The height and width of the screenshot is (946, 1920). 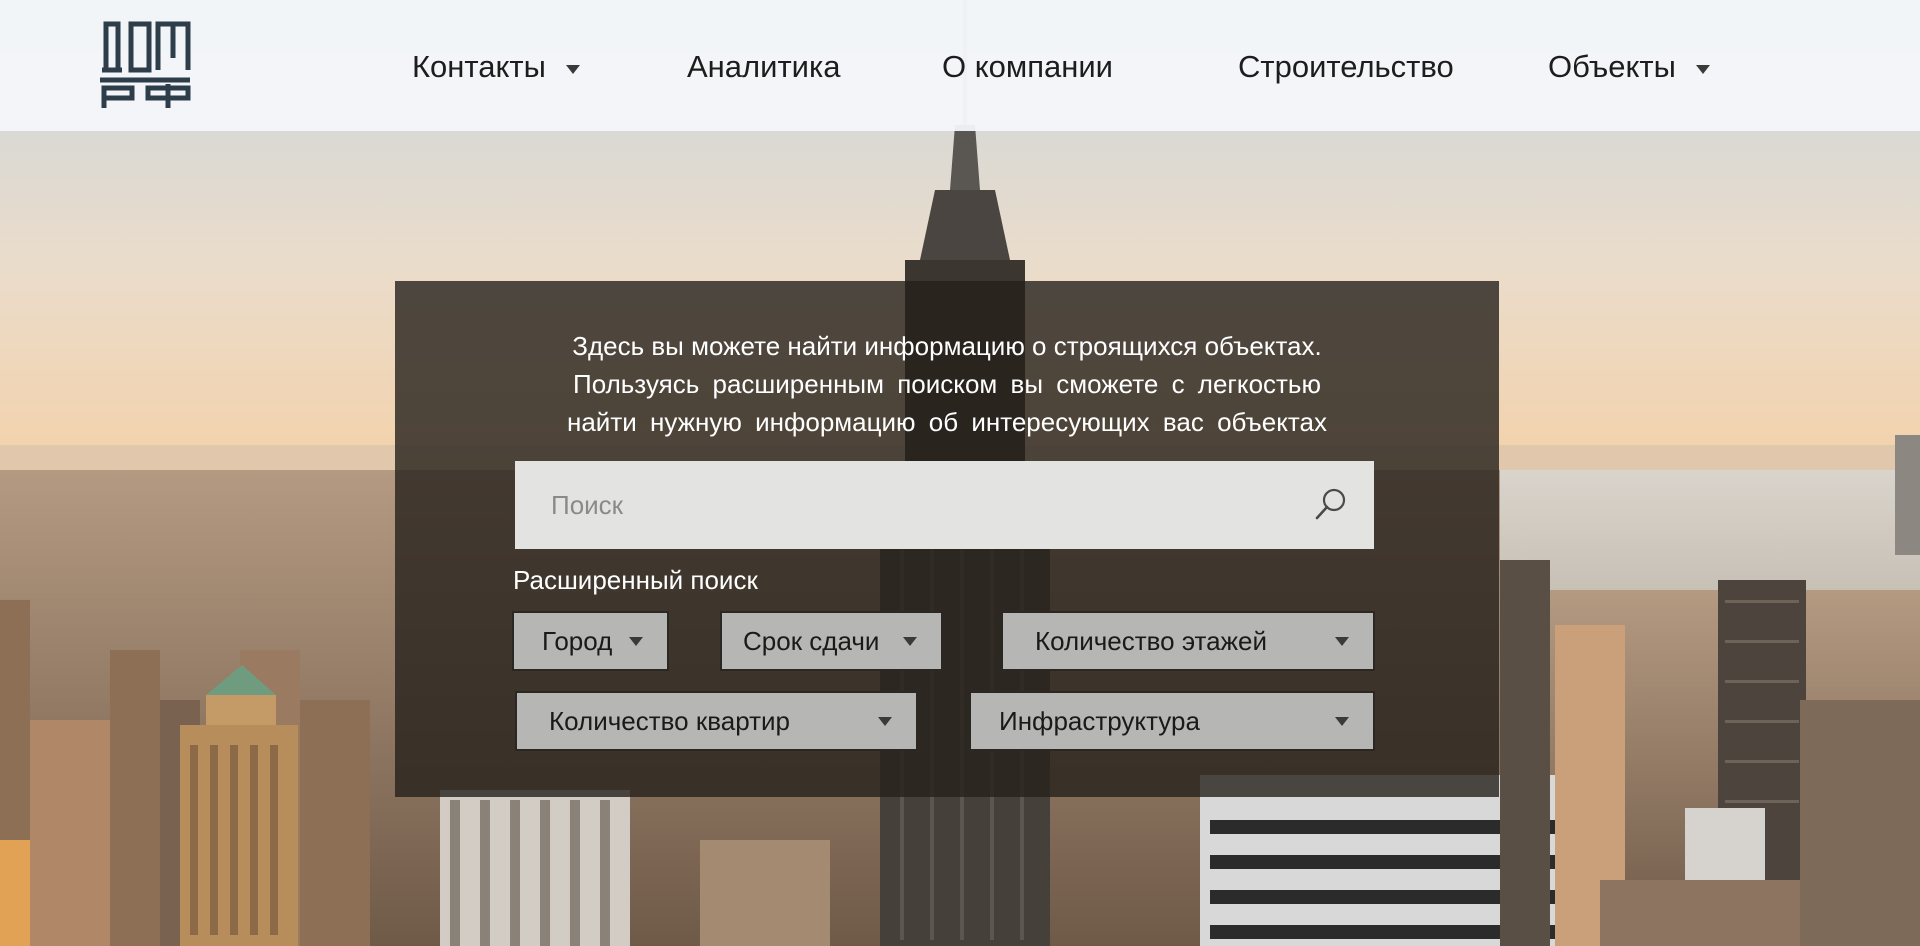 I want to click on nav-objects: Объекты, so click(x=1629, y=67).